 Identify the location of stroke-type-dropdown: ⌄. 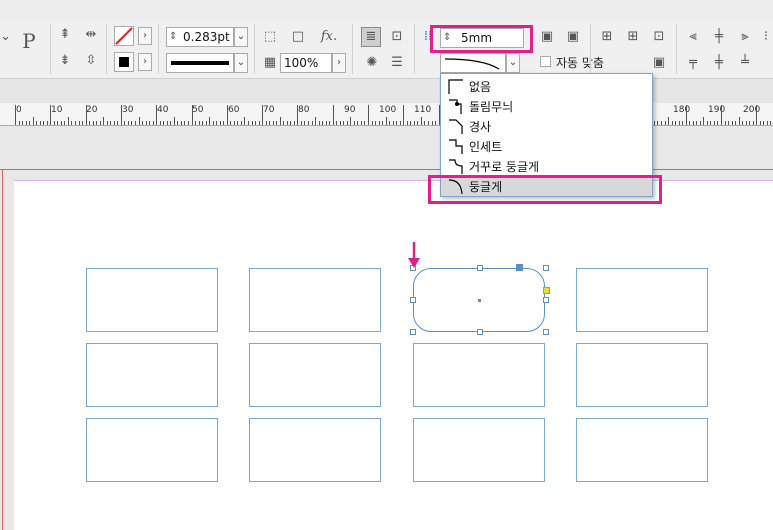
(241, 63).